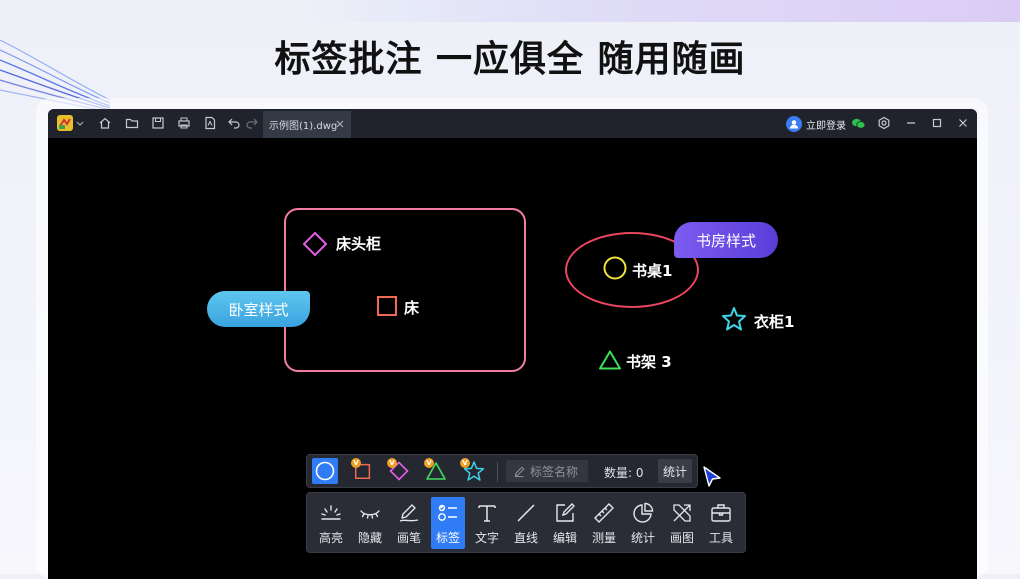  What do you see at coordinates (210, 123) in the screenshot?
I see `pdf-icon` at bounding box center [210, 123].